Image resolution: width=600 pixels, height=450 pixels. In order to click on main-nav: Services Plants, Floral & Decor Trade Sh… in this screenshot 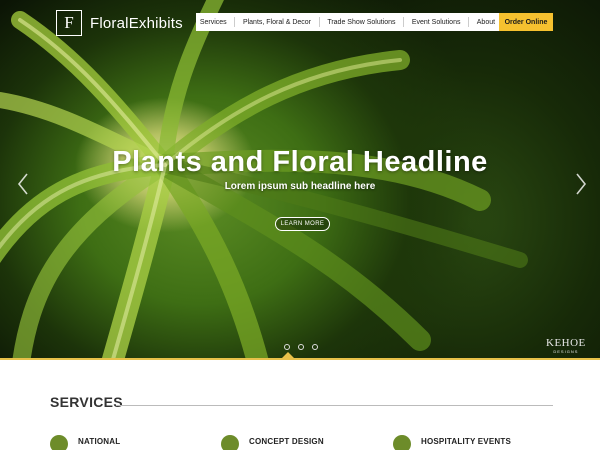, I will do `click(347, 22)`.